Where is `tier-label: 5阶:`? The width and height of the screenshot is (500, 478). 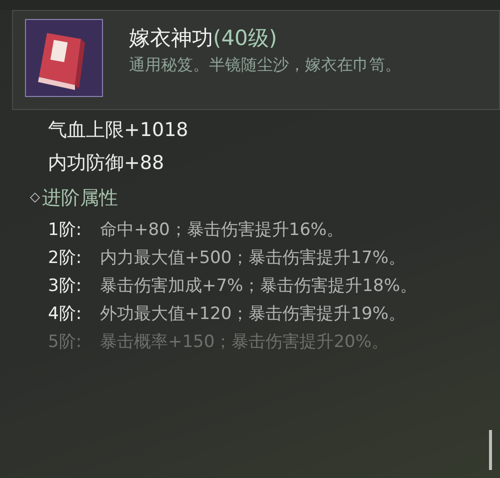
tier-label: 5阶: is located at coordinates (65, 342).